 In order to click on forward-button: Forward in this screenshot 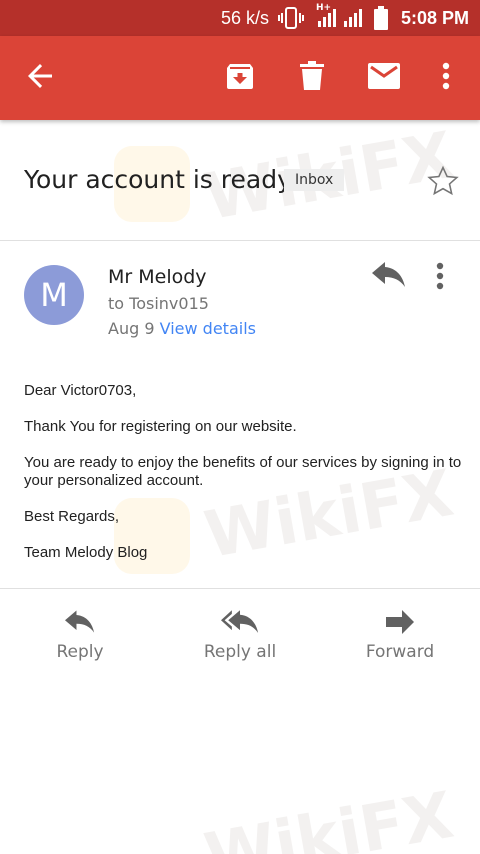, I will do `click(400, 640)`.